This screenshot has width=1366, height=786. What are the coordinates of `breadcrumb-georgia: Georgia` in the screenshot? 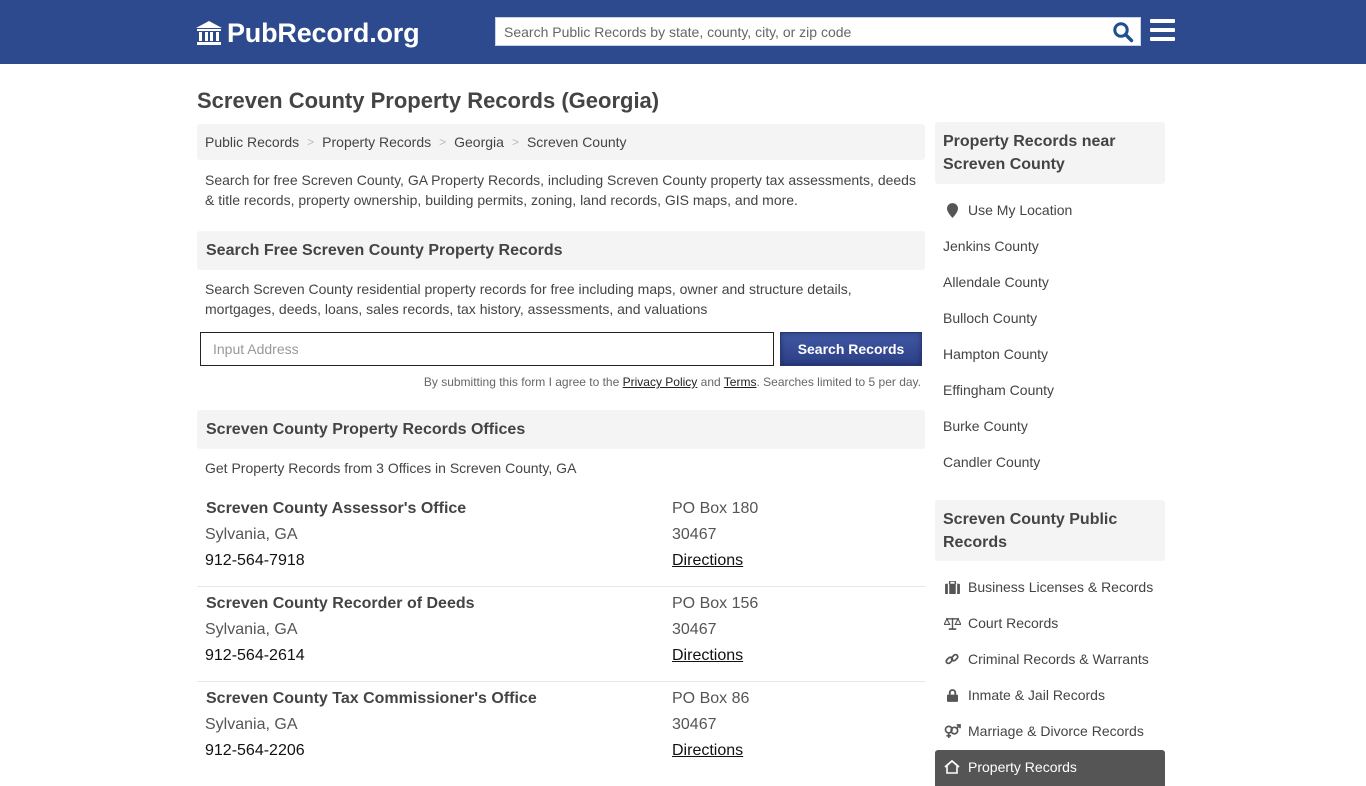 It's located at (479, 142).